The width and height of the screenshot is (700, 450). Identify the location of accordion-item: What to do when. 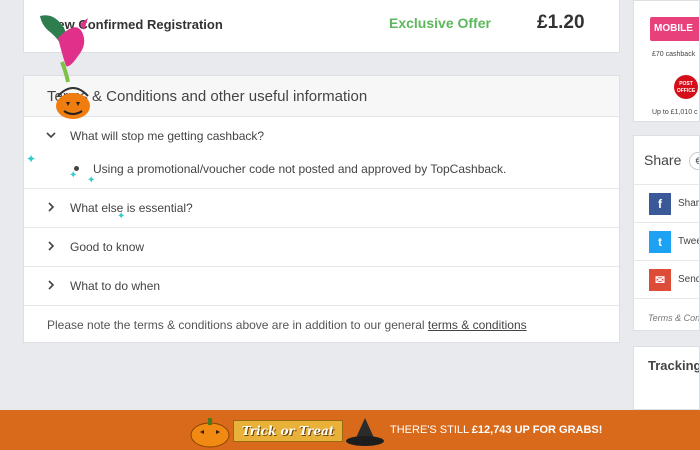
(321, 286).